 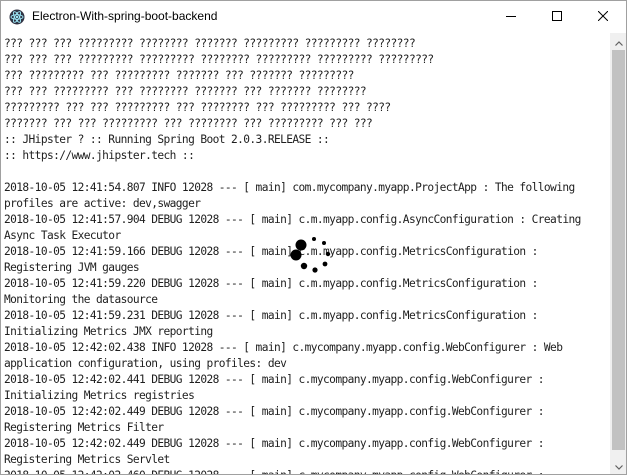 What do you see at coordinates (17, 17) in the screenshot?
I see `electron-atom-icon` at bounding box center [17, 17].